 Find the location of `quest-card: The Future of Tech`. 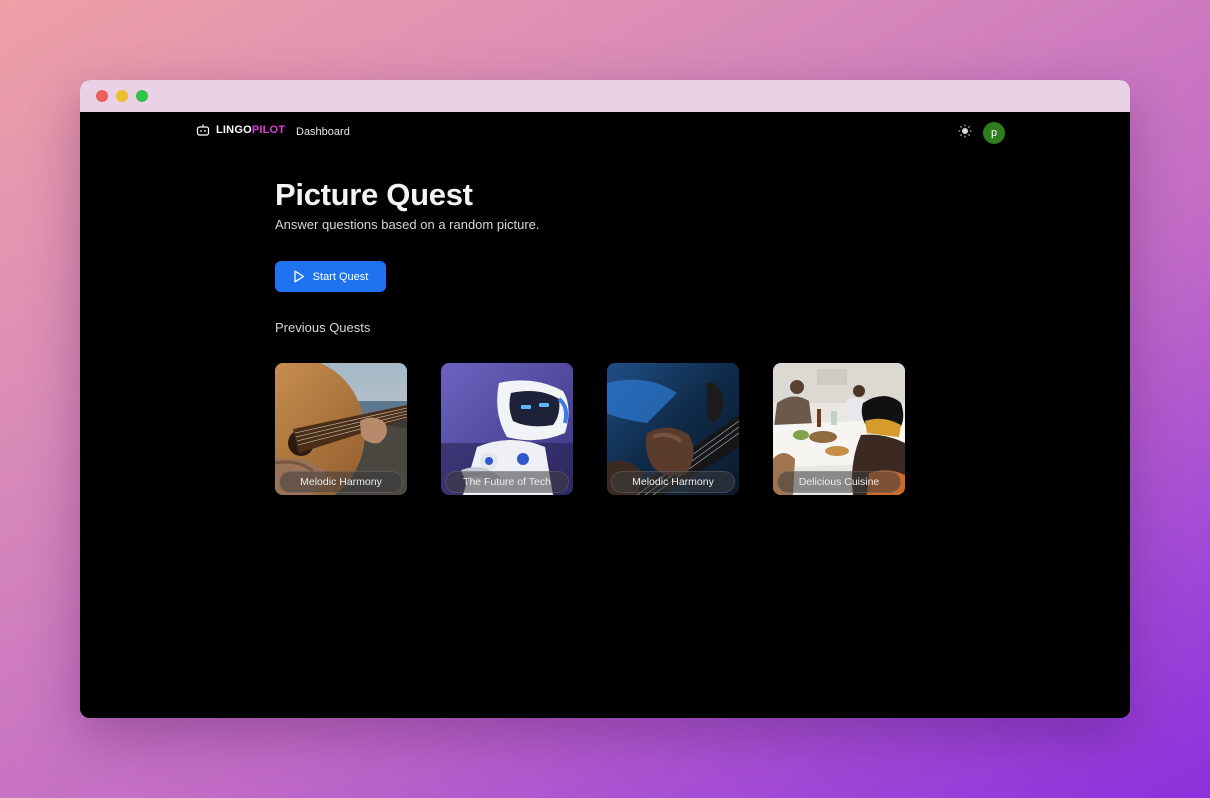

quest-card: The Future of Tech is located at coordinates (507, 429).